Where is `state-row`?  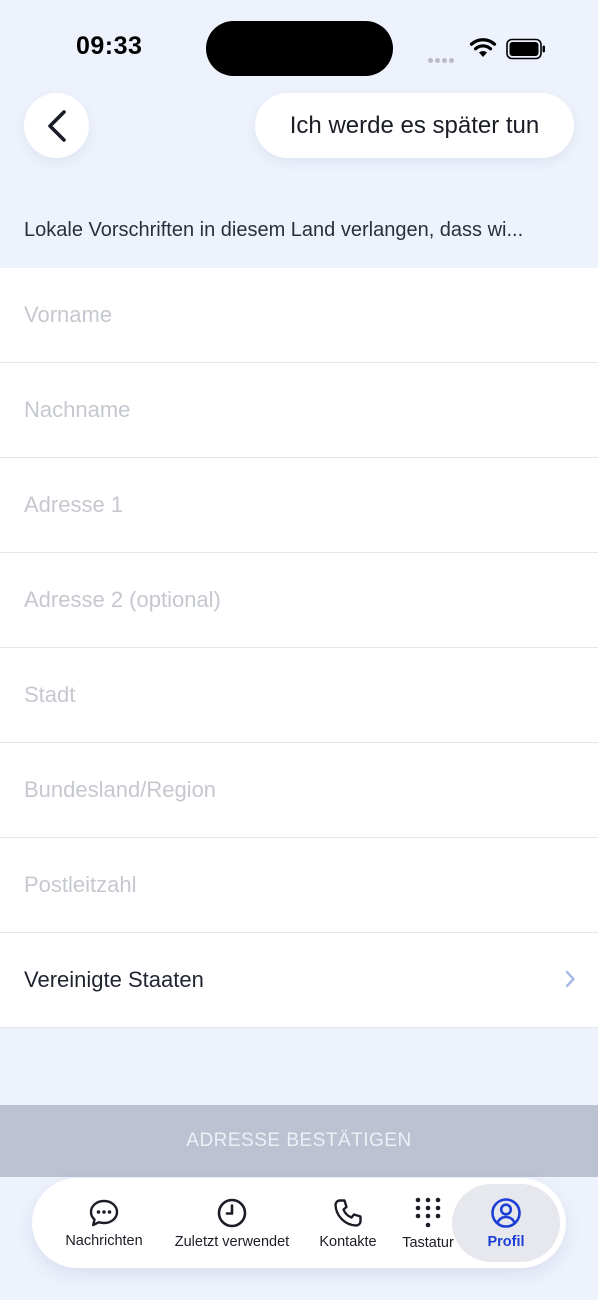 state-row is located at coordinates (299, 790).